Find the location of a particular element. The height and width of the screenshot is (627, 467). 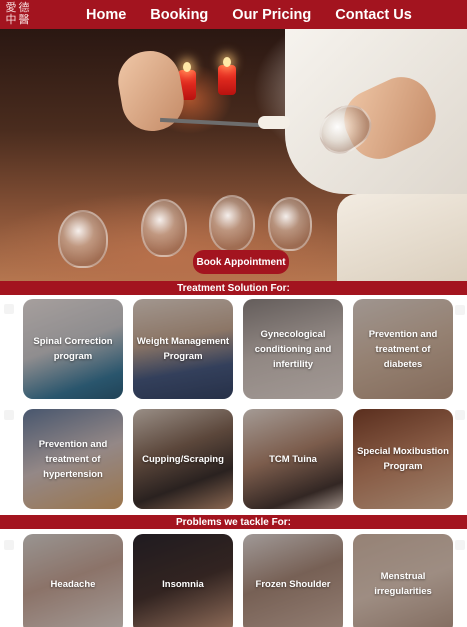

treatment-card-spinal-correction: Spinal Correction program is located at coordinates (73, 349).